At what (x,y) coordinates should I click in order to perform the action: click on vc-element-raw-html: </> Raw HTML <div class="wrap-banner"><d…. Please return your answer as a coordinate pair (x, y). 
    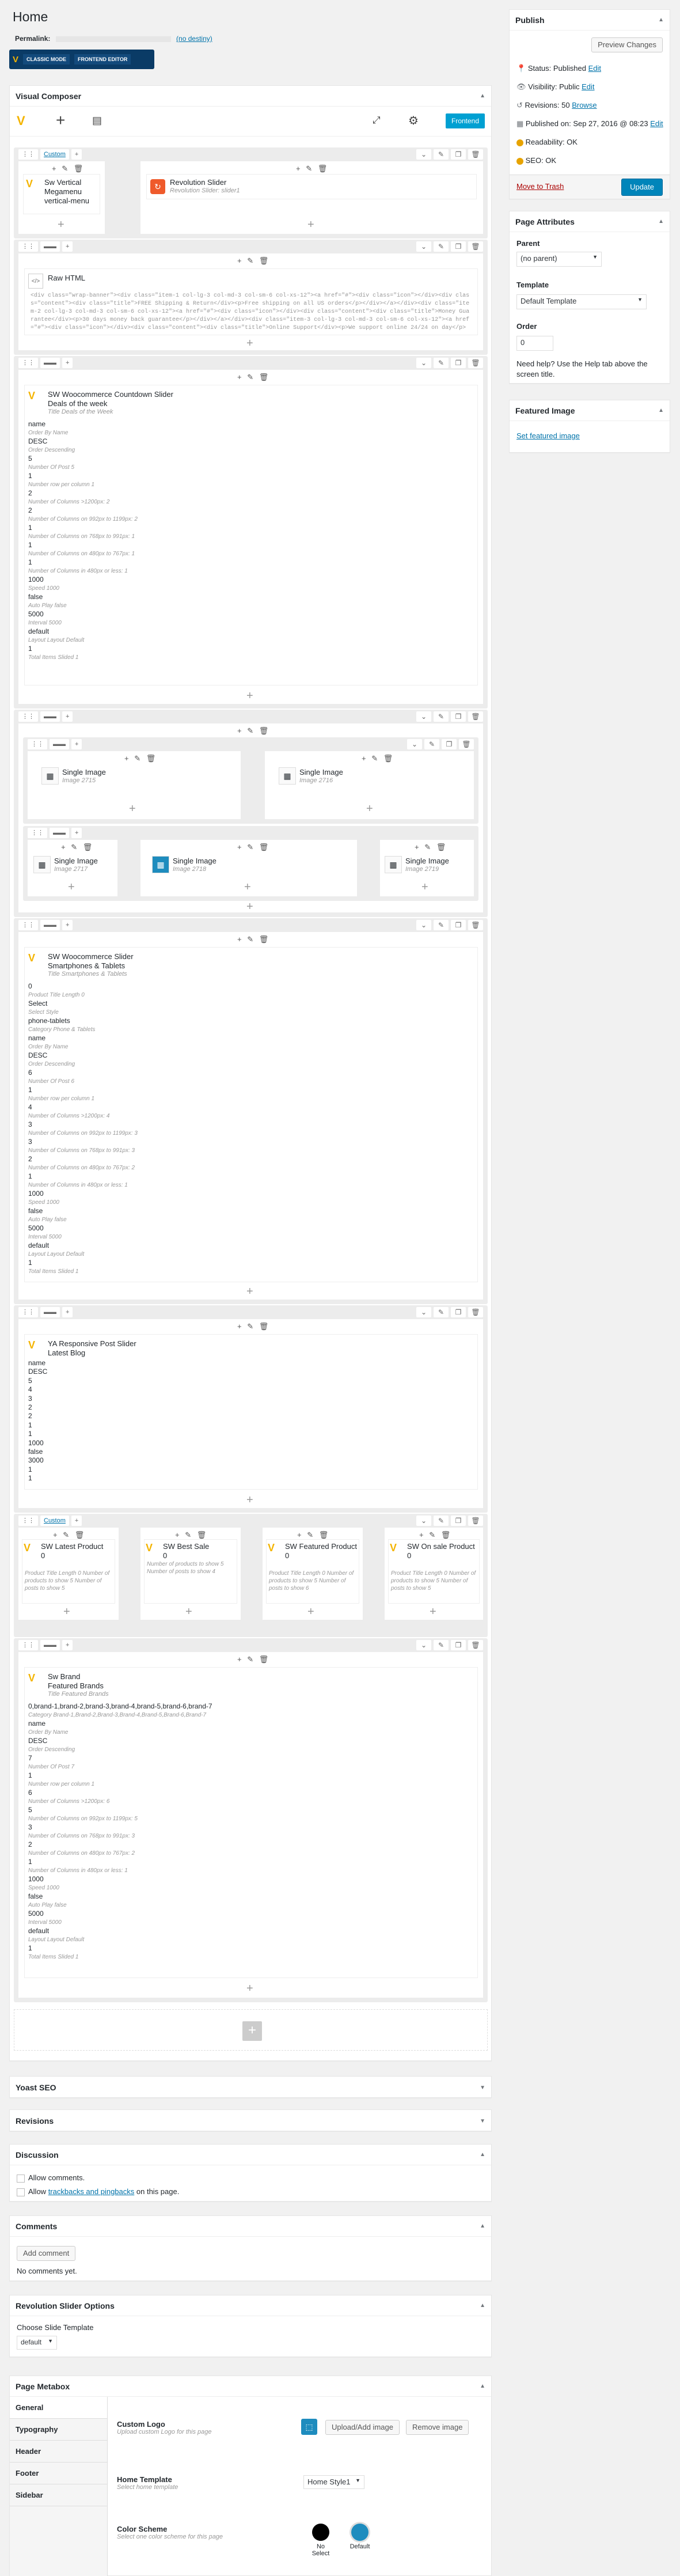
    Looking at the image, I should click on (251, 301).